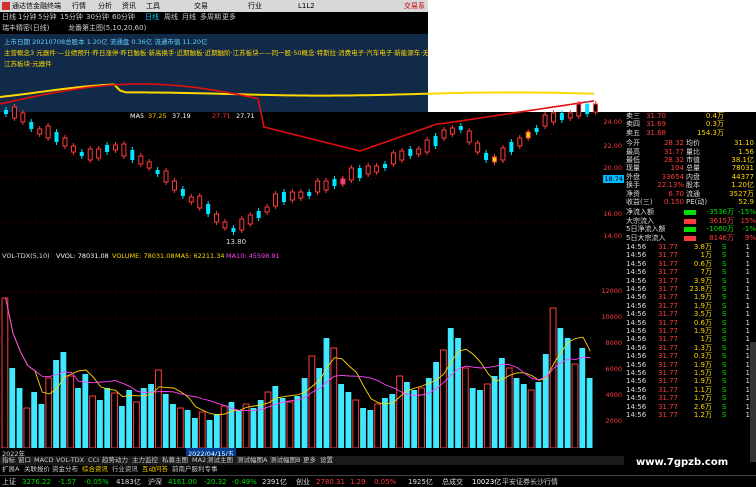 Image resolution: width=756 pixels, height=487 pixels. I want to click on tab-ma2: MA2, so click(199, 460).